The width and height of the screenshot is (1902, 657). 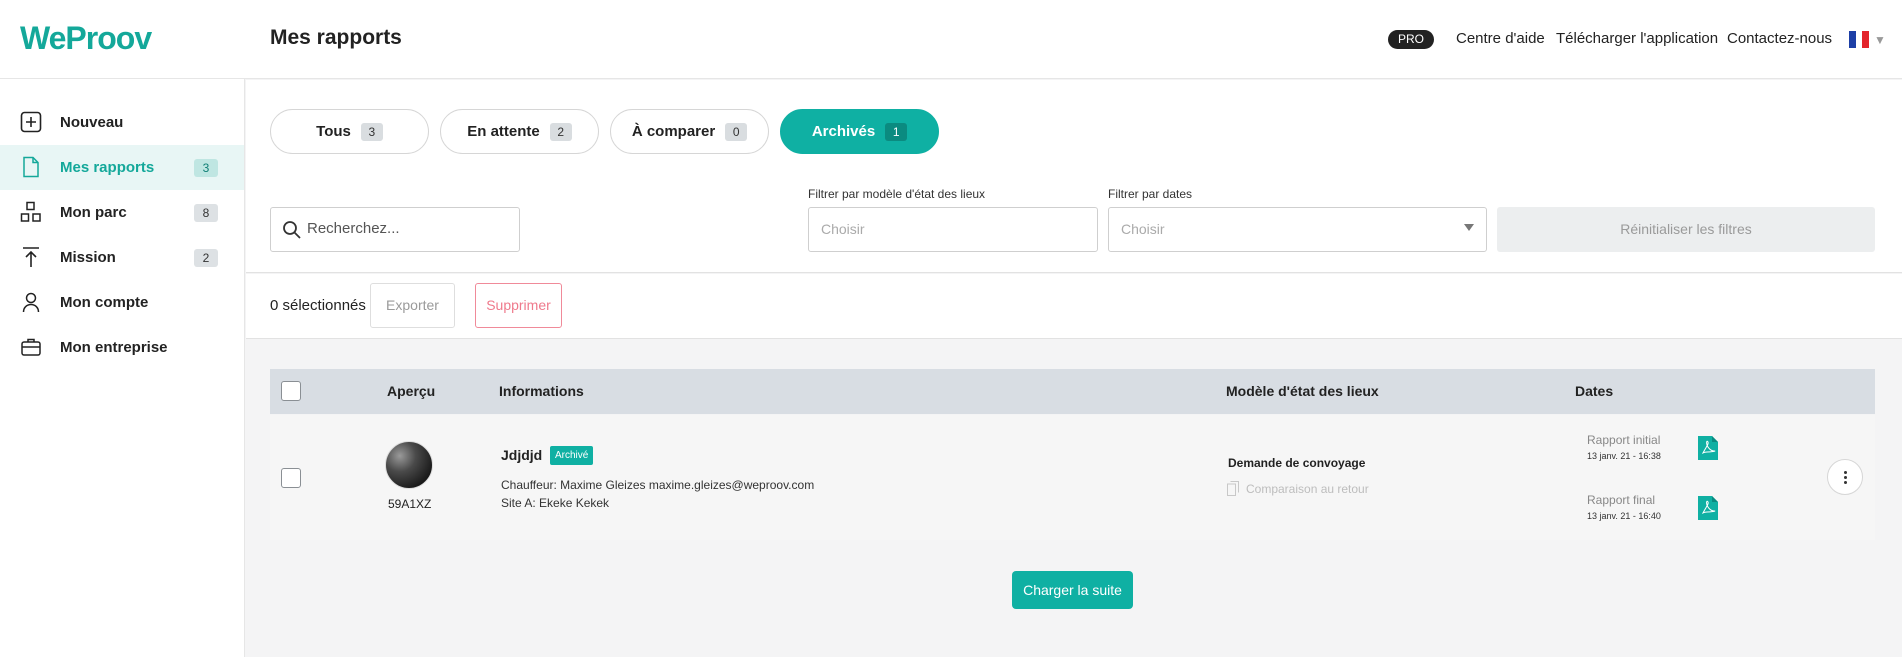 What do you see at coordinates (206, 258) in the screenshot?
I see `sidebar-item-count: 2` at bounding box center [206, 258].